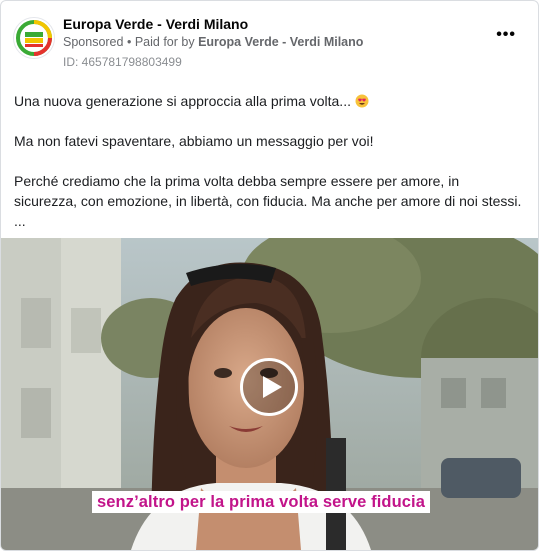  What do you see at coordinates (281, 42) in the screenshot?
I see `paid-for-by-name: Europa Verde - Verdi Milano` at bounding box center [281, 42].